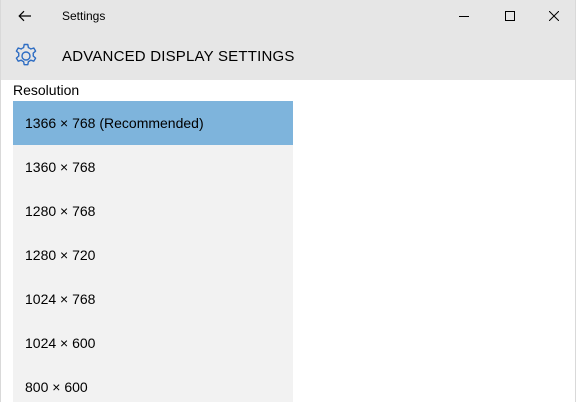 The width and height of the screenshot is (576, 402). I want to click on arrow-left-icon, so click(24, 16).